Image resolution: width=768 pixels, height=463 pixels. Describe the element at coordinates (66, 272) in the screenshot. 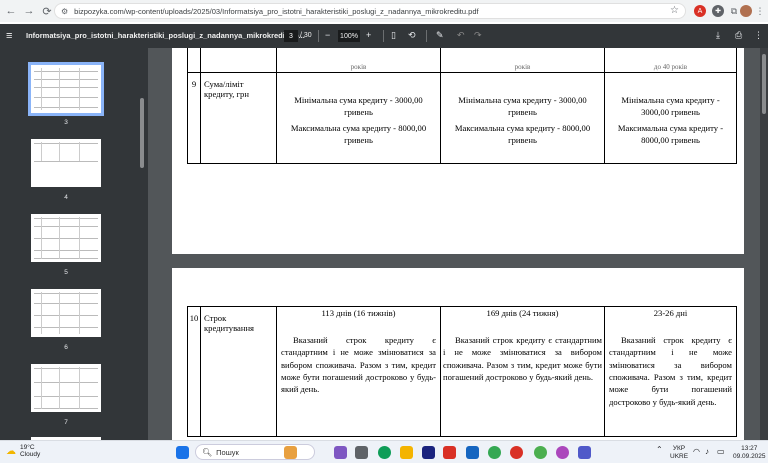

I see `thumbnail-label: 5` at that location.